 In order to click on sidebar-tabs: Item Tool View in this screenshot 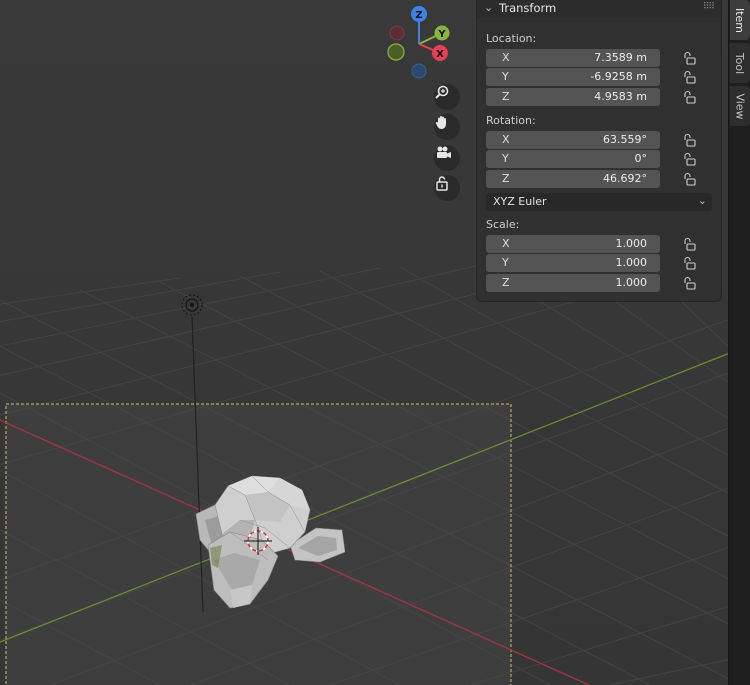, I will do `click(739, 342)`.